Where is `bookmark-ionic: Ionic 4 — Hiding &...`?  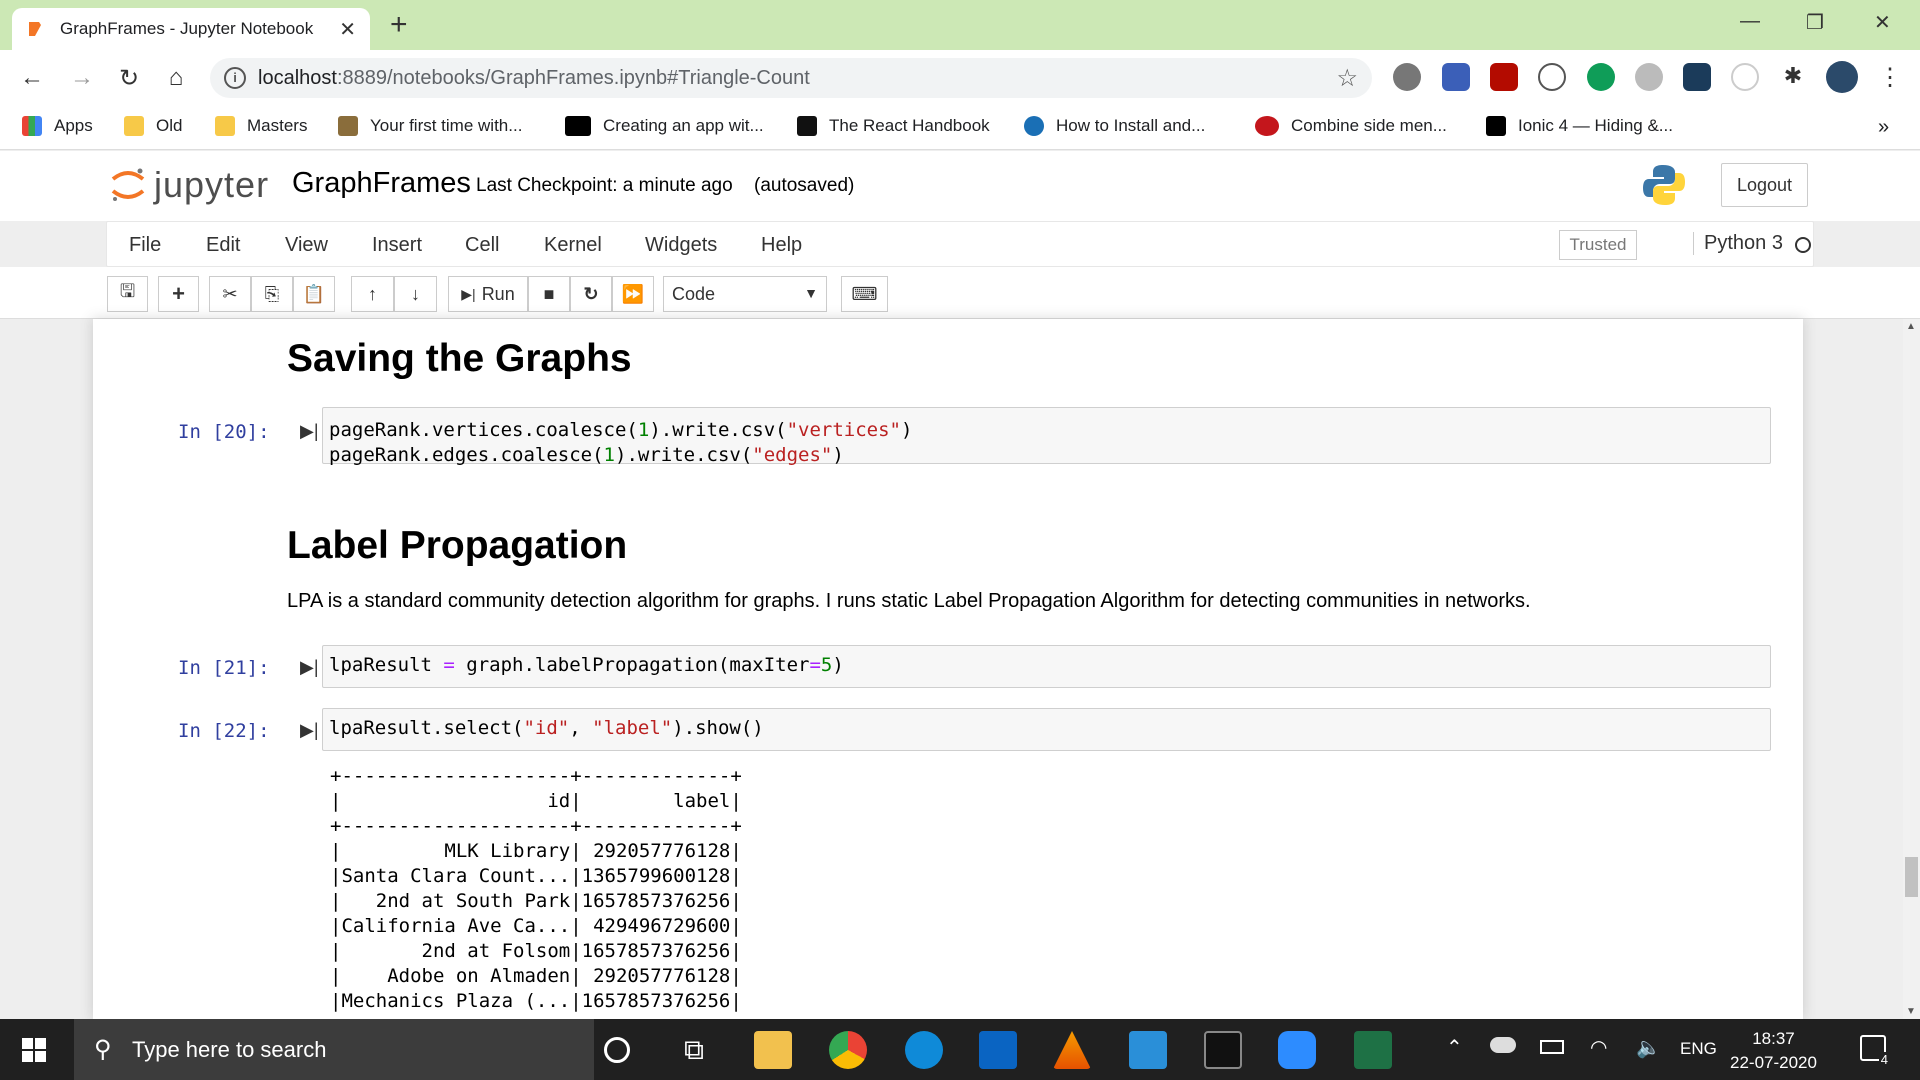 bookmark-ionic: Ionic 4 — Hiding &... is located at coordinates (1579, 126).